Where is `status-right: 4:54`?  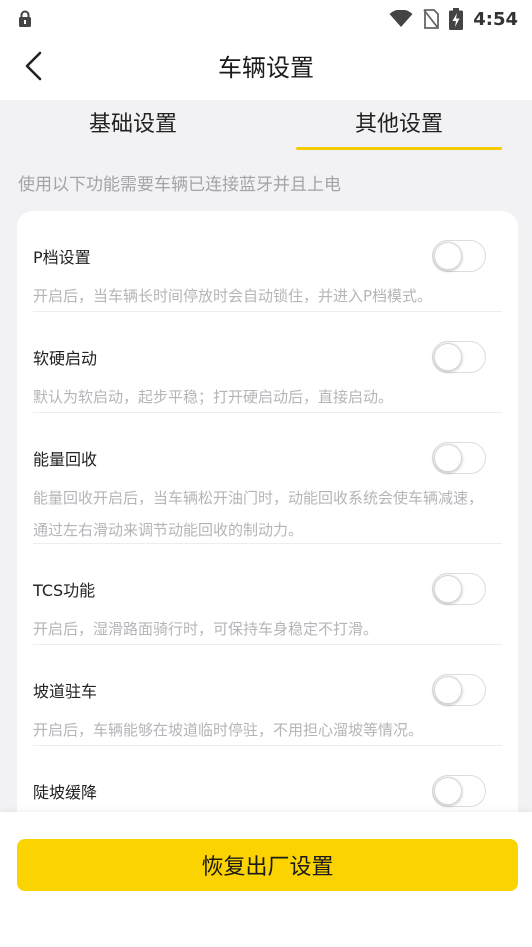
status-right: 4:54 is located at coordinates (453, 19).